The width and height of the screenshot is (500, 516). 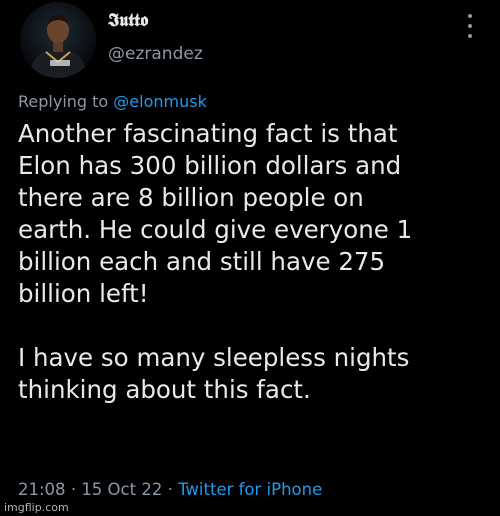 I want to click on more-options-icon, so click(x=470, y=26).